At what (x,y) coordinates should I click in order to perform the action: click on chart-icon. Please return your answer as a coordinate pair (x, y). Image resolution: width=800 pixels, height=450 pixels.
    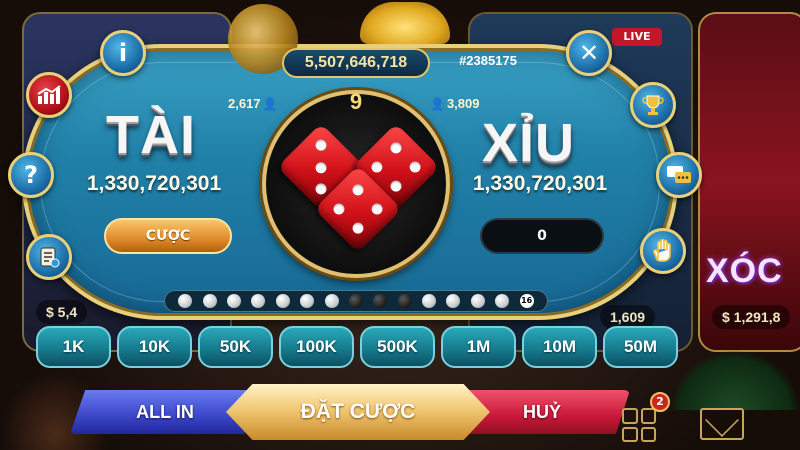
    Looking at the image, I should click on (49, 94).